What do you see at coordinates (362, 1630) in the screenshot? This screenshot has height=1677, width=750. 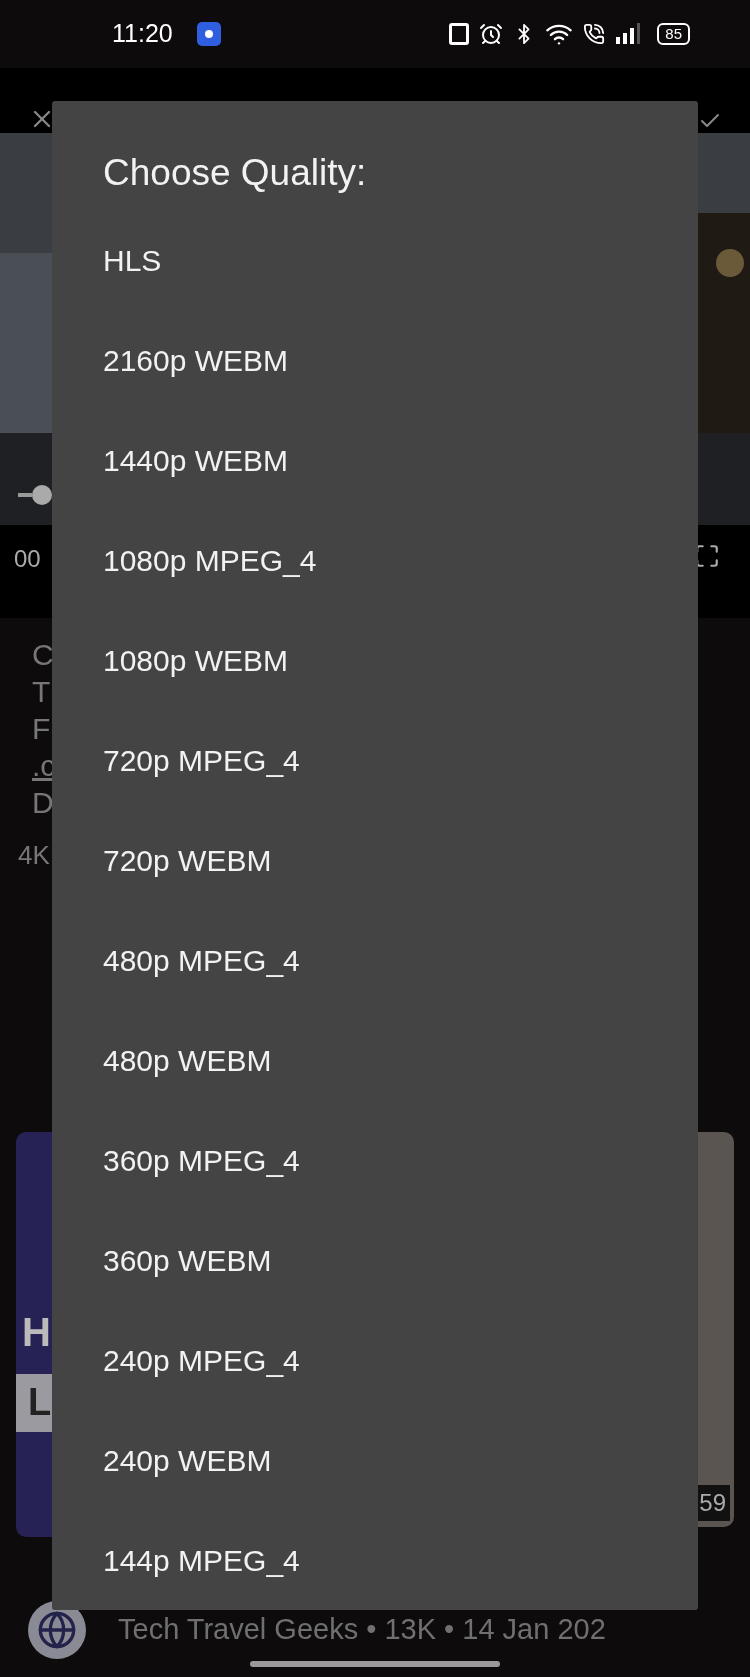 I see `channel-info: Tech Travel Geeks • 13K • 14 Jan 202` at bounding box center [362, 1630].